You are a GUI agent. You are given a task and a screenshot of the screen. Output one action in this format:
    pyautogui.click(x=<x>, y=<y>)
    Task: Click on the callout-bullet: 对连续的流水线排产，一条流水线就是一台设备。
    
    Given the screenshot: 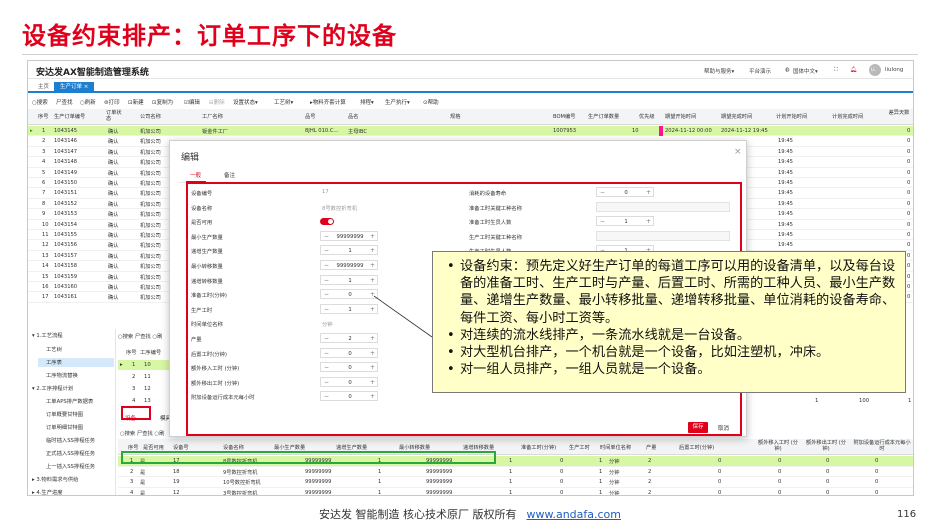 What is the action you would take?
    pyautogui.click(x=671, y=335)
    